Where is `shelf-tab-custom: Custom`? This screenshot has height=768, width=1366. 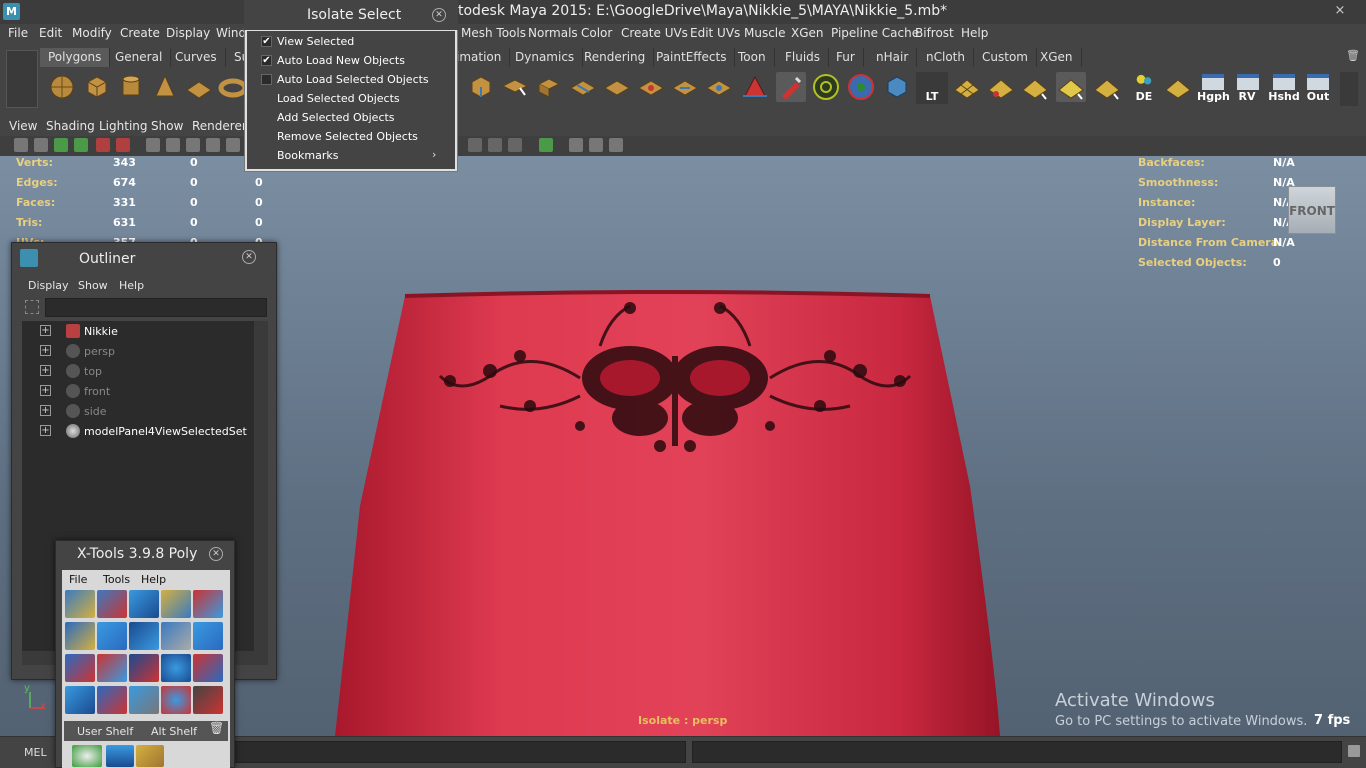
shelf-tab-custom: Custom is located at coordinates (1005, 57).